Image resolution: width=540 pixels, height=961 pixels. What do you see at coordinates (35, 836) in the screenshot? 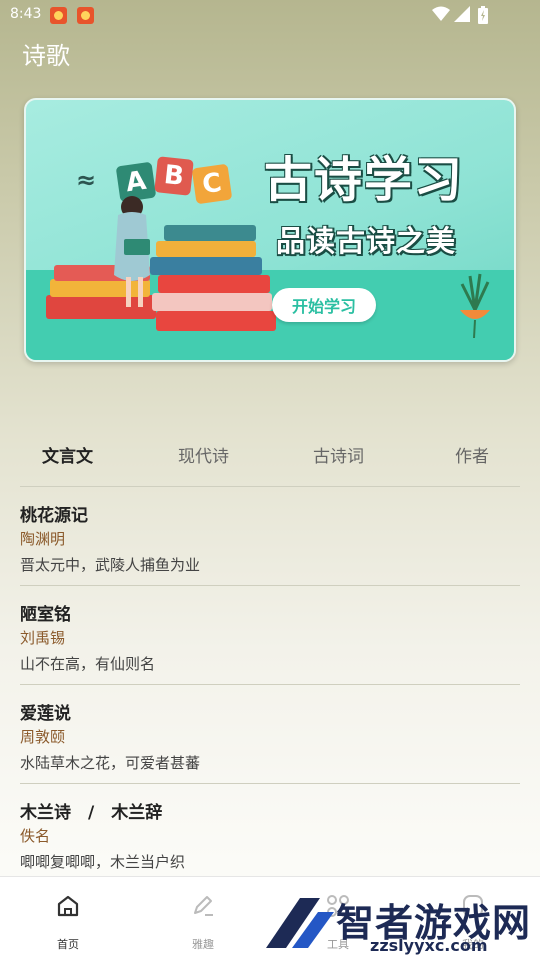
I see `poem-author: 佚名` at bounding box center [35, 836].